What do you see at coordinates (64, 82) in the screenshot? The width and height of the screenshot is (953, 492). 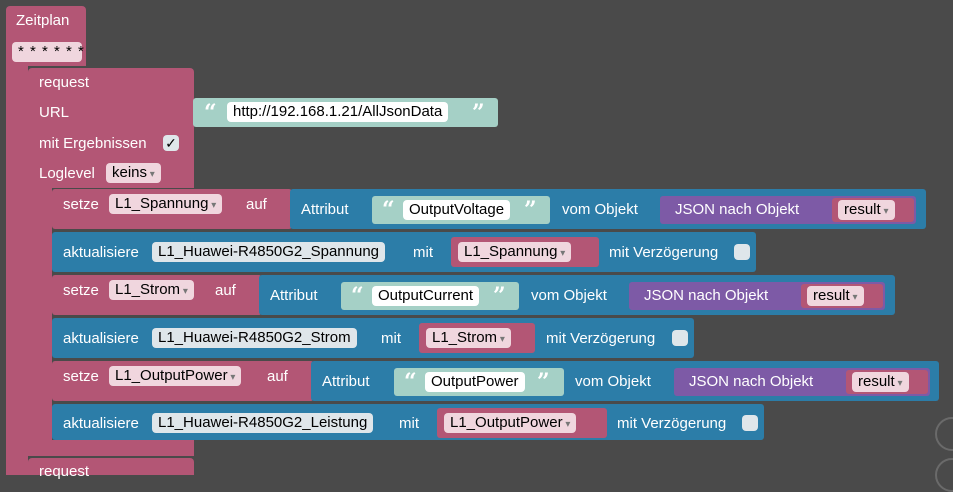 I see `request-title: request` at bounding box center [64, 82].